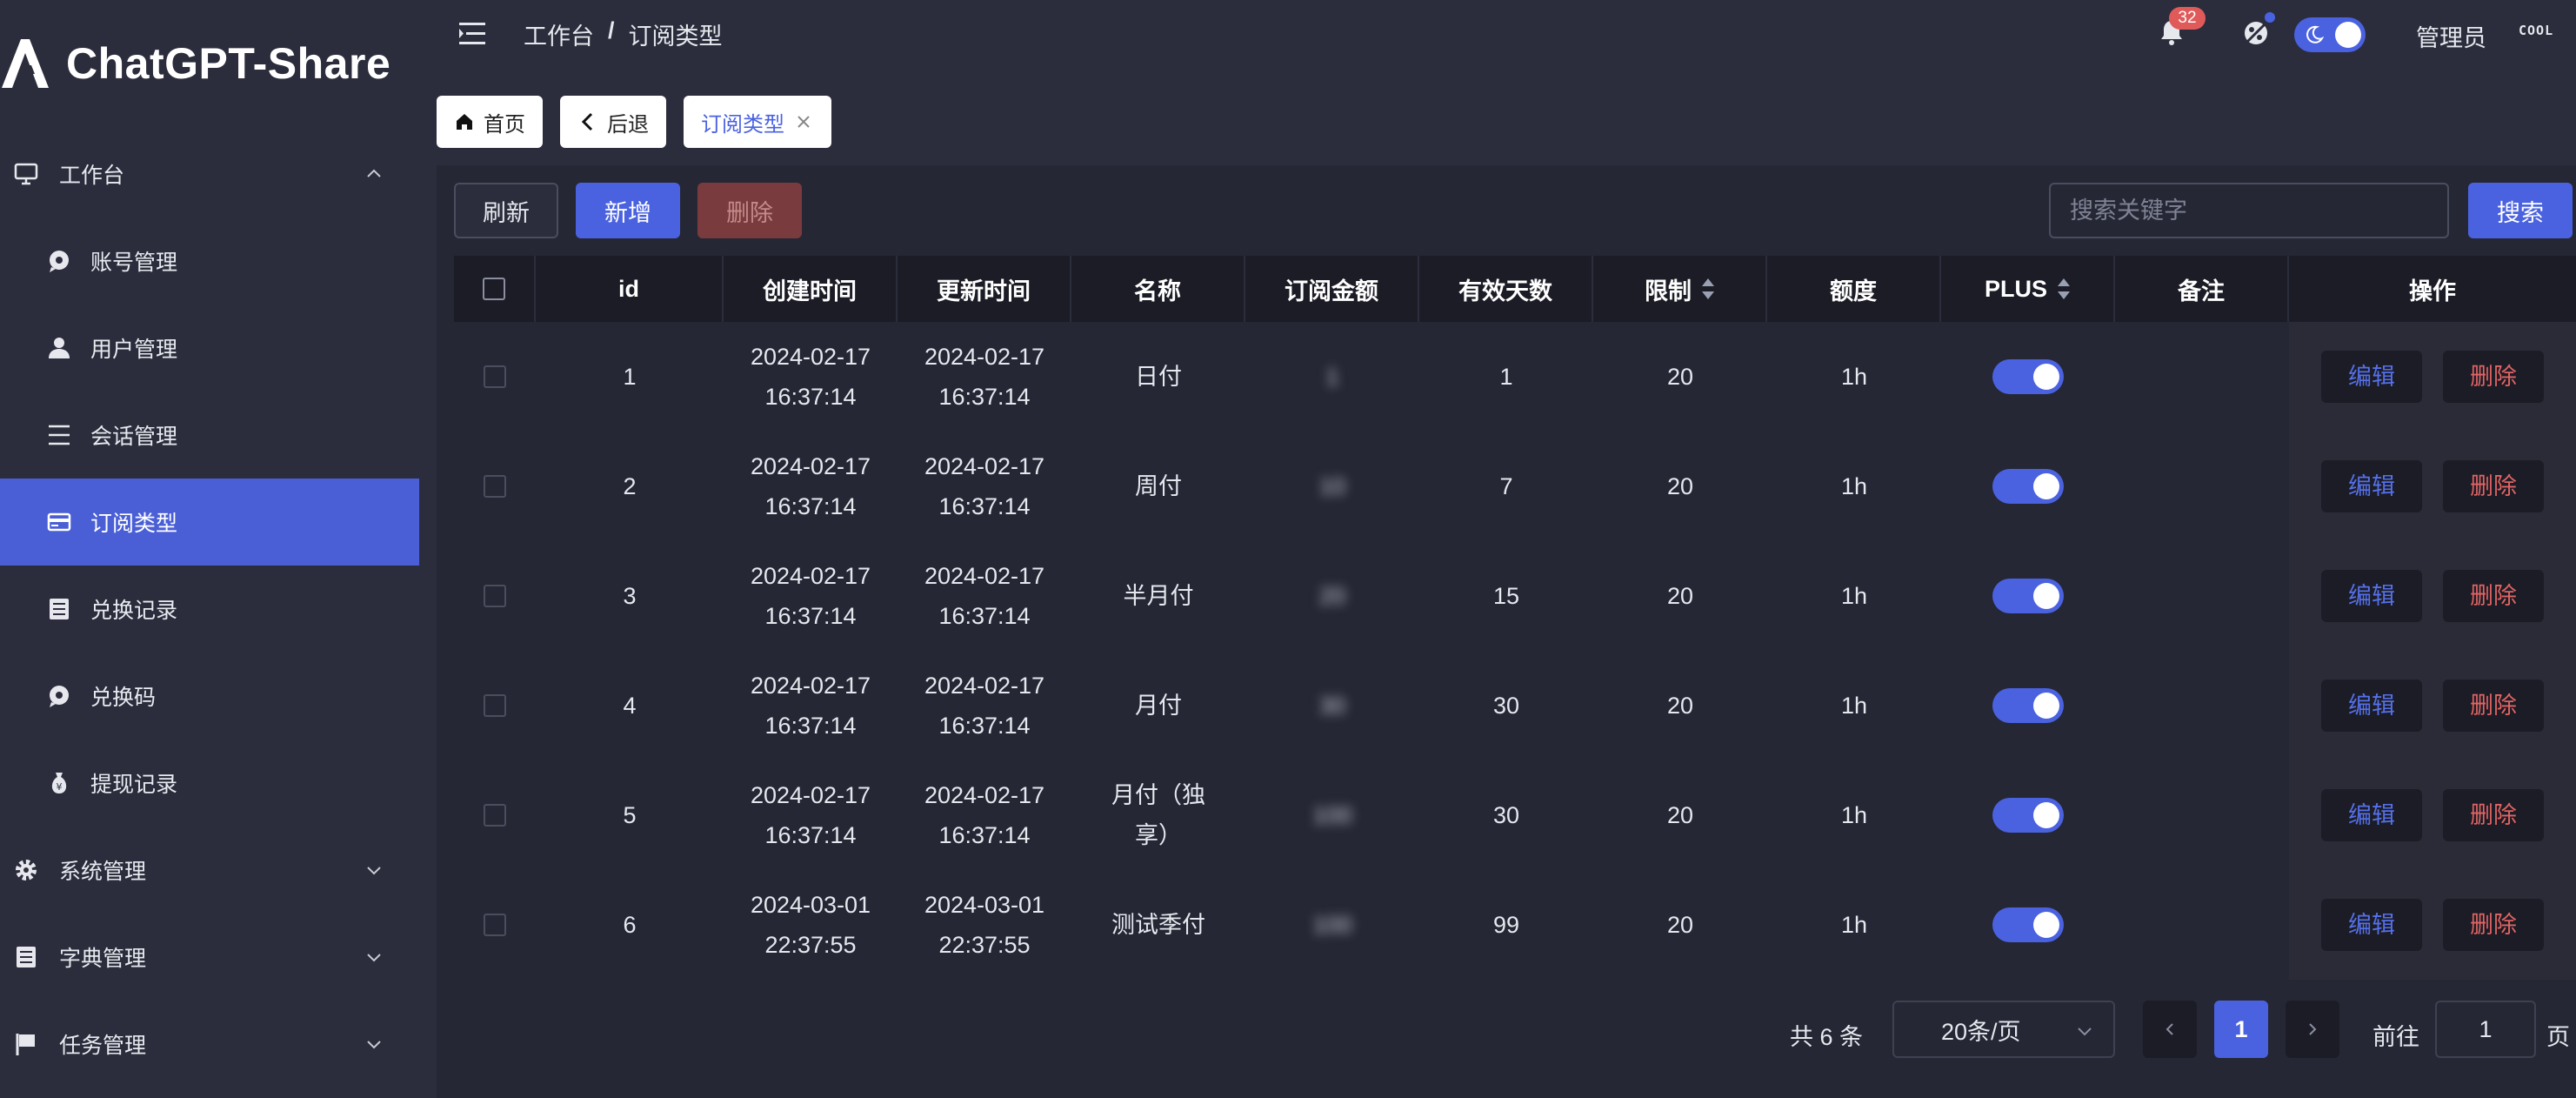 The image size is (2576, 1098). I want to click on avatar: COOL, so click(2547, 35).